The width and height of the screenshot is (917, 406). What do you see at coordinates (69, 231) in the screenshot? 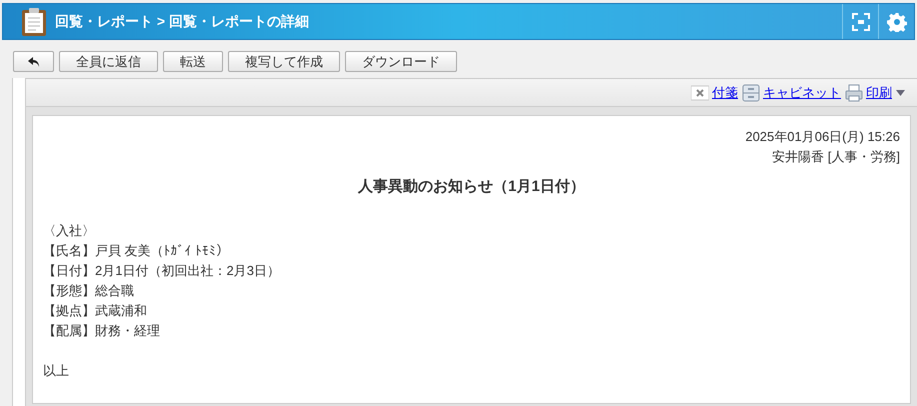
I see `body-line: 〈入社〉` at bounding box center [69, 231].